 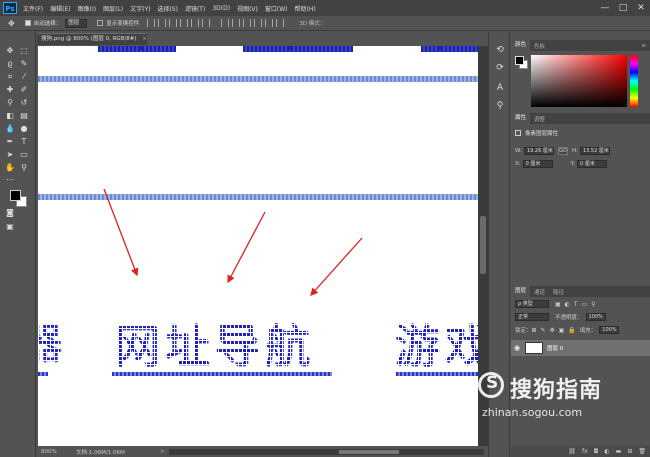 What do you see at coordinates (593, 304) in the screenshot?
I see `filter-smart-object-icon: ⚲` at bounding box center [593, 304].